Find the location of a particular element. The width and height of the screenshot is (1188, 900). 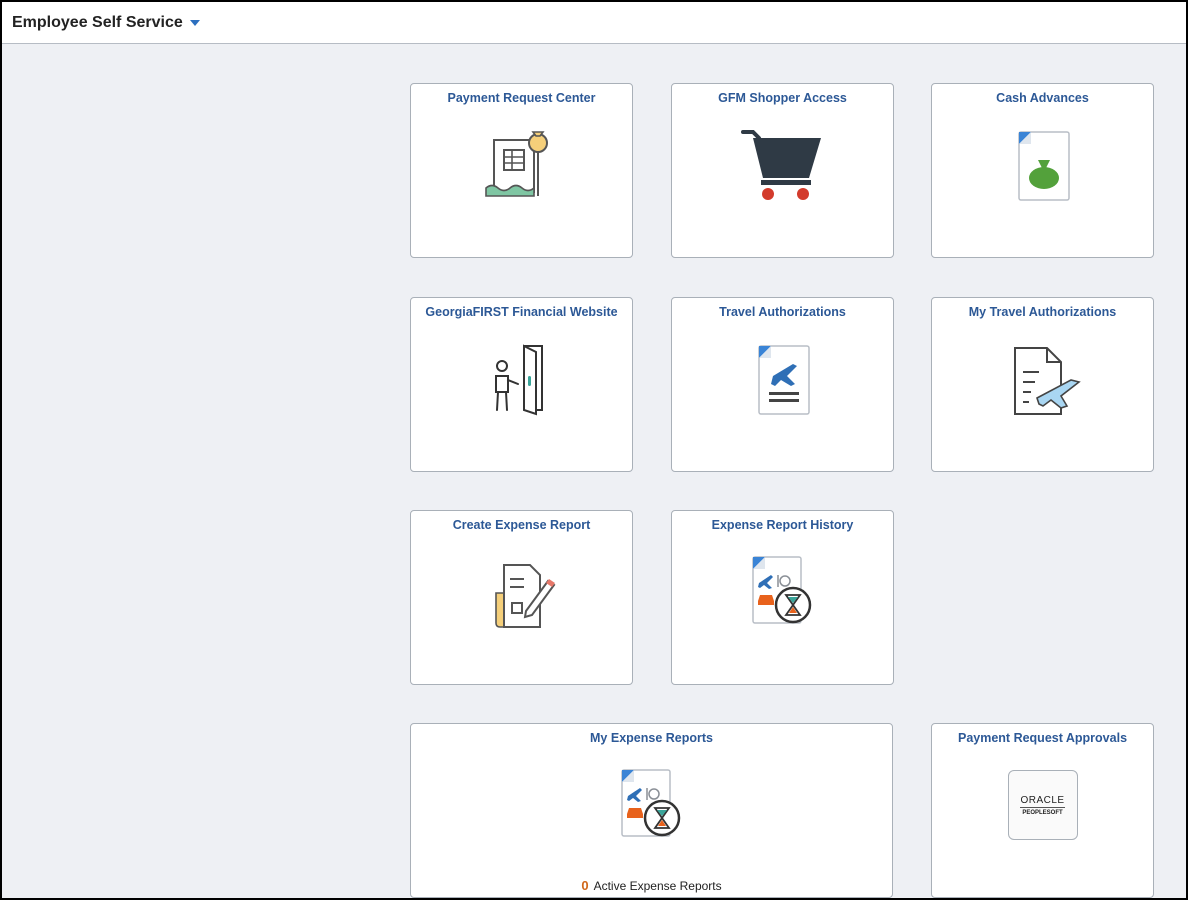

tile-title: Travel Authorizations is located at coordinates (782, 312).